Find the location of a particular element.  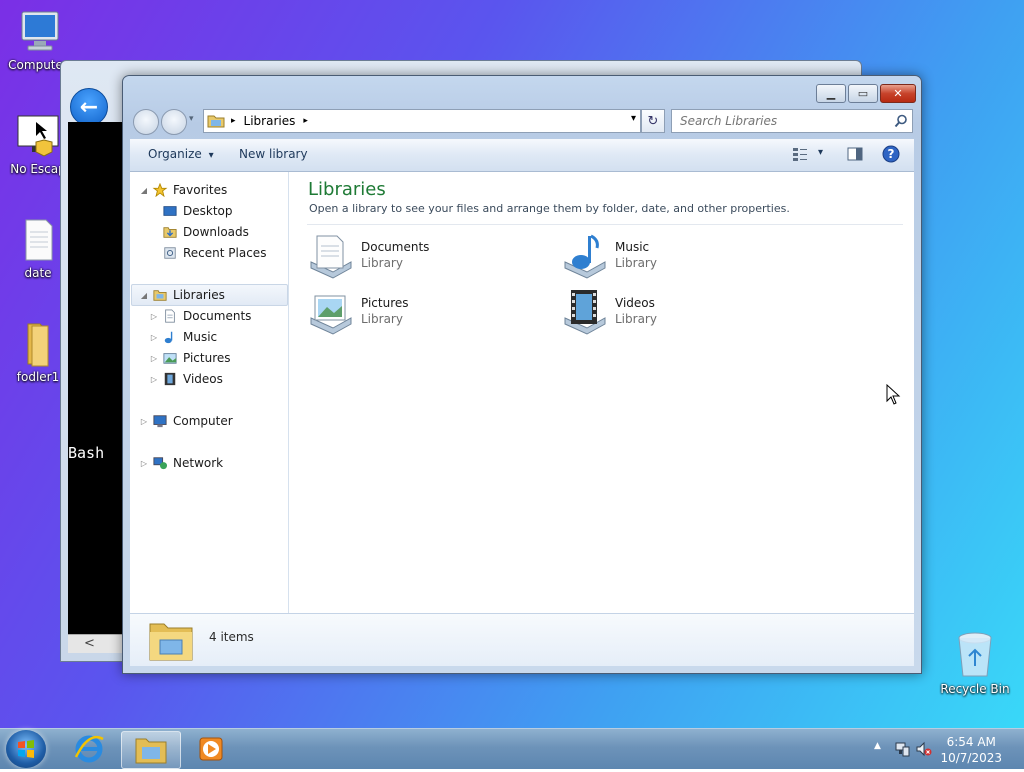

back-button is located at coordinates (146, 122).